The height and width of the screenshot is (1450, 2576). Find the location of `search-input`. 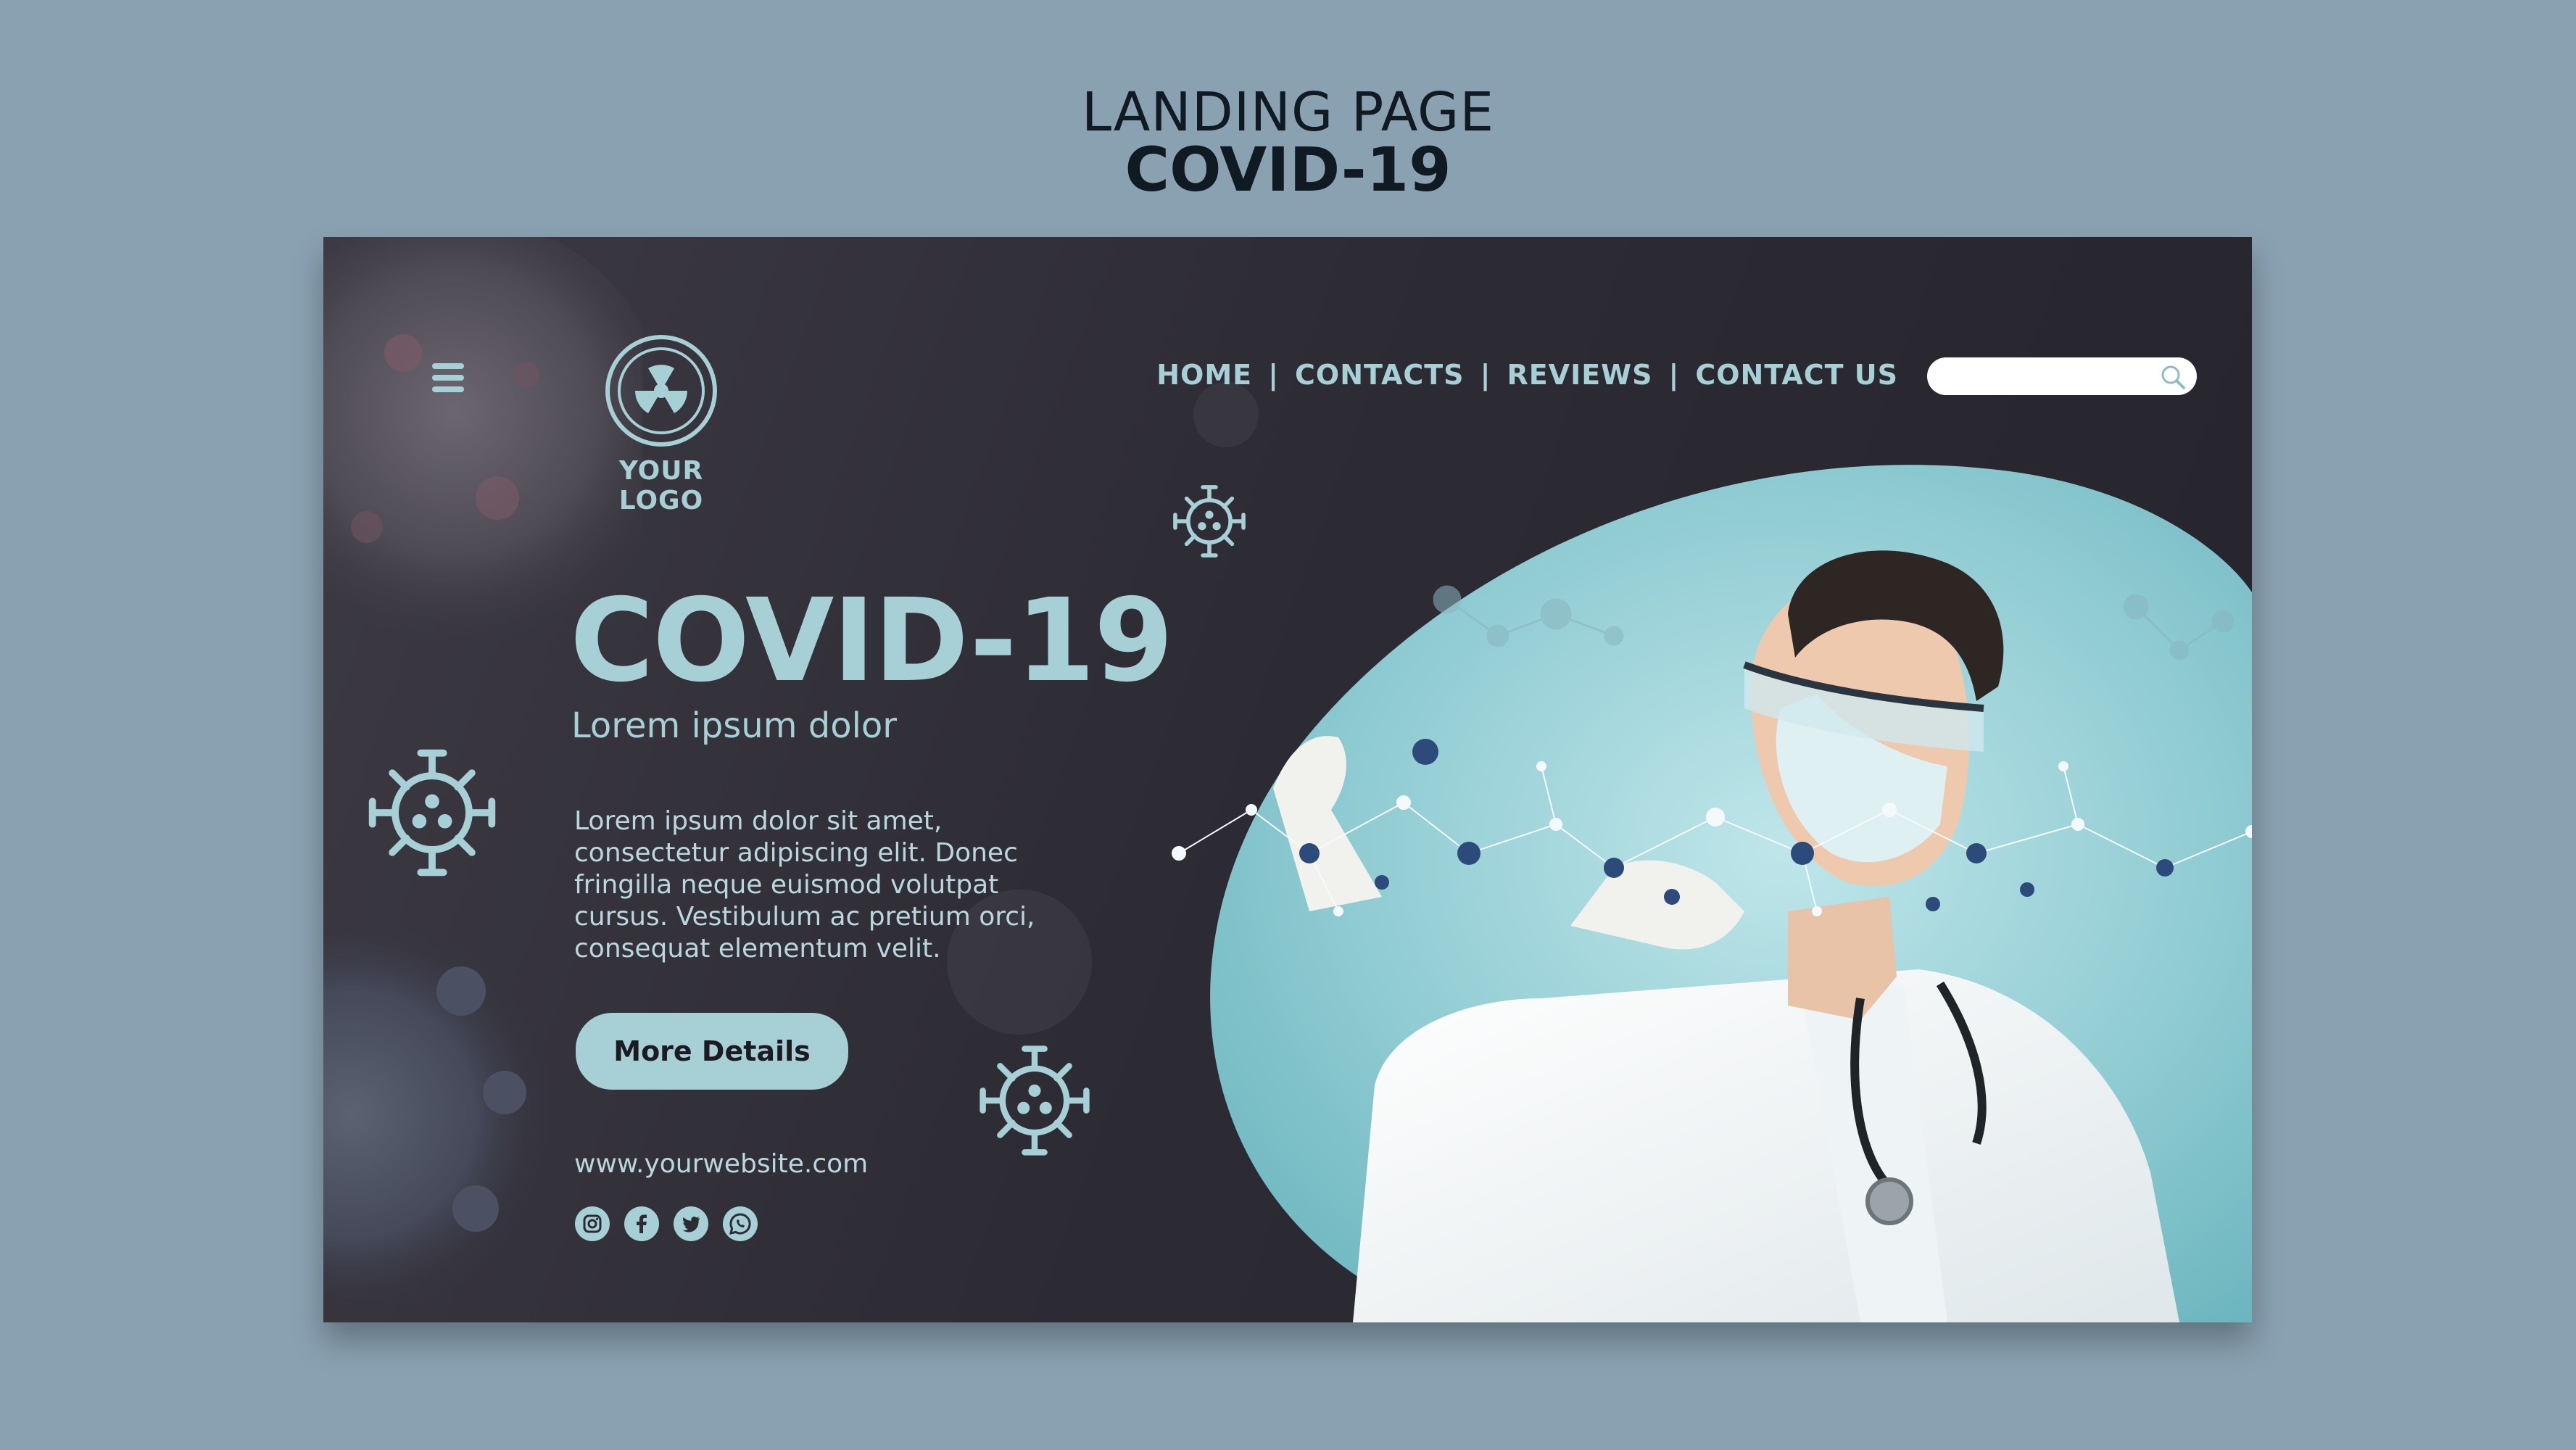

search-input is located at coordinates (2062, 376).